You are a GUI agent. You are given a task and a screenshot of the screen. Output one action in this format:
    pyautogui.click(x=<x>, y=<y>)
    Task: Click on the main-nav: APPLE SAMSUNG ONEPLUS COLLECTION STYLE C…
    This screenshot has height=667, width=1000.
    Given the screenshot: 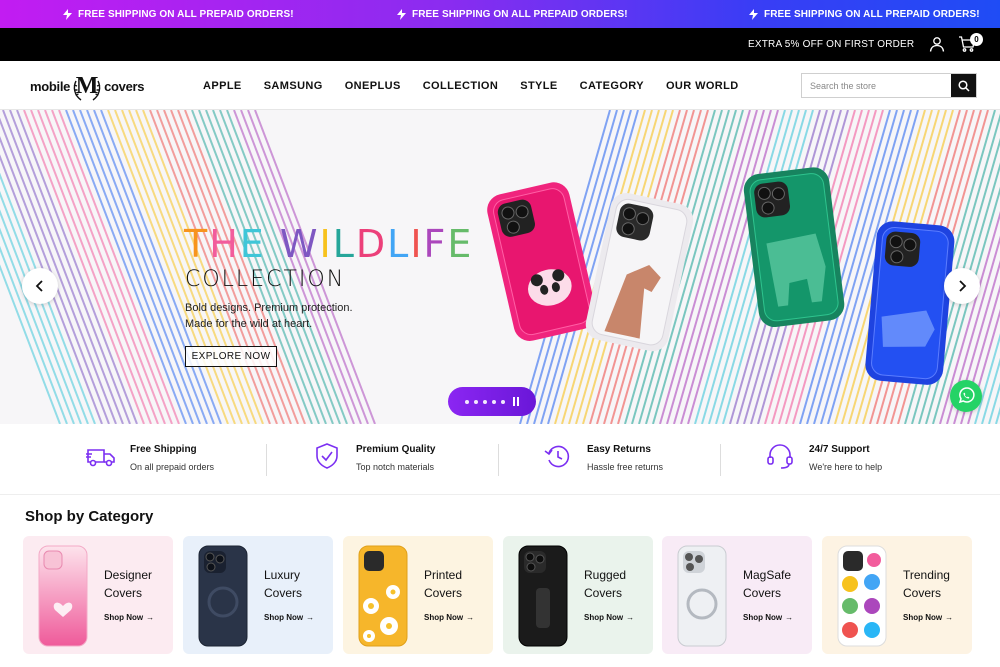 What is the action you would take?
    pyautogui.click(x=471, y=85)
    